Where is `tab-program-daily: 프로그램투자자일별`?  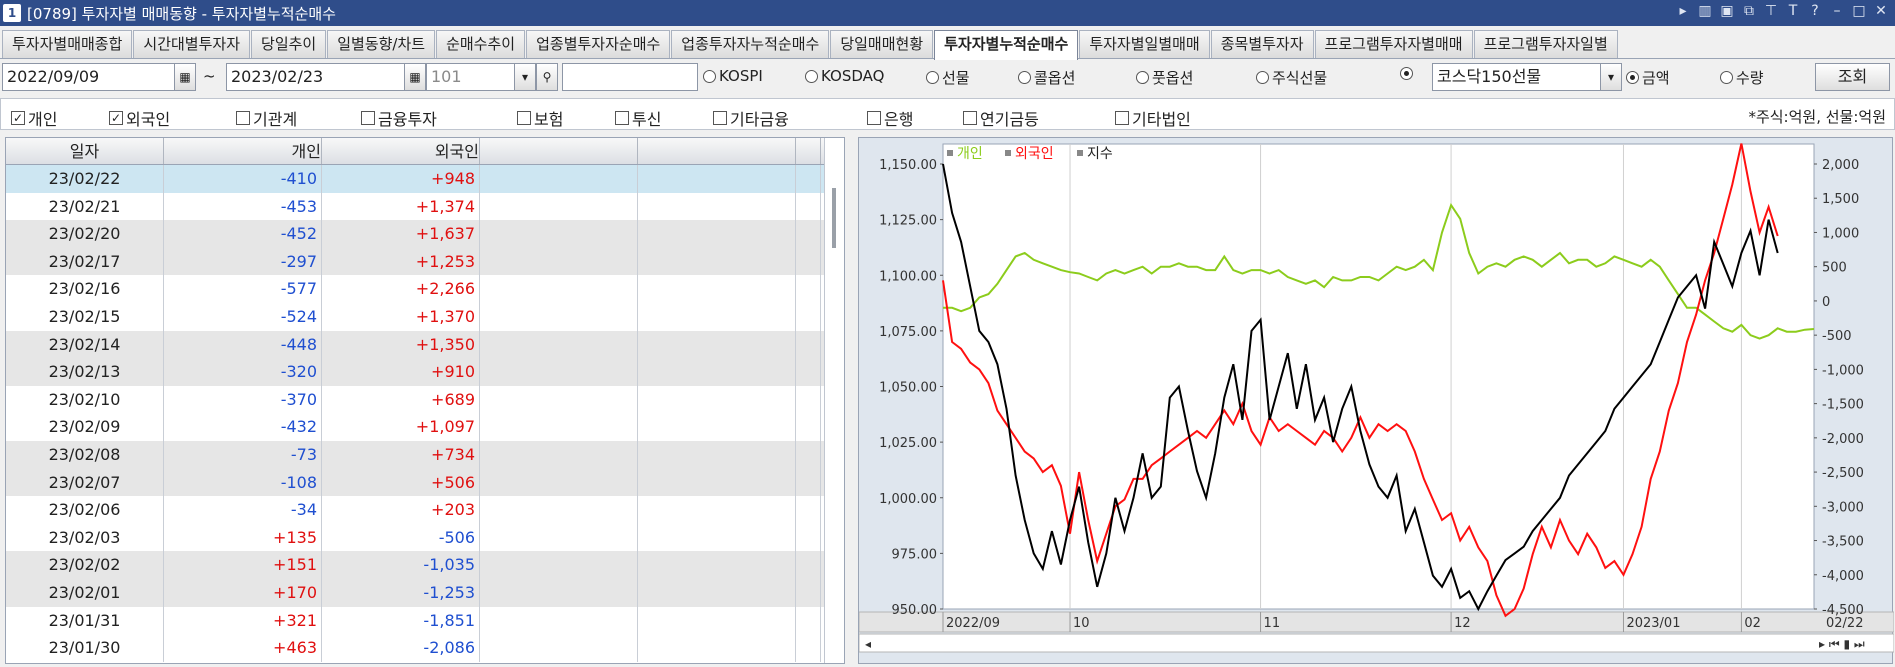 tab-program-daily: 프로그램투자자일별 is located at coordinates (1545, 44).